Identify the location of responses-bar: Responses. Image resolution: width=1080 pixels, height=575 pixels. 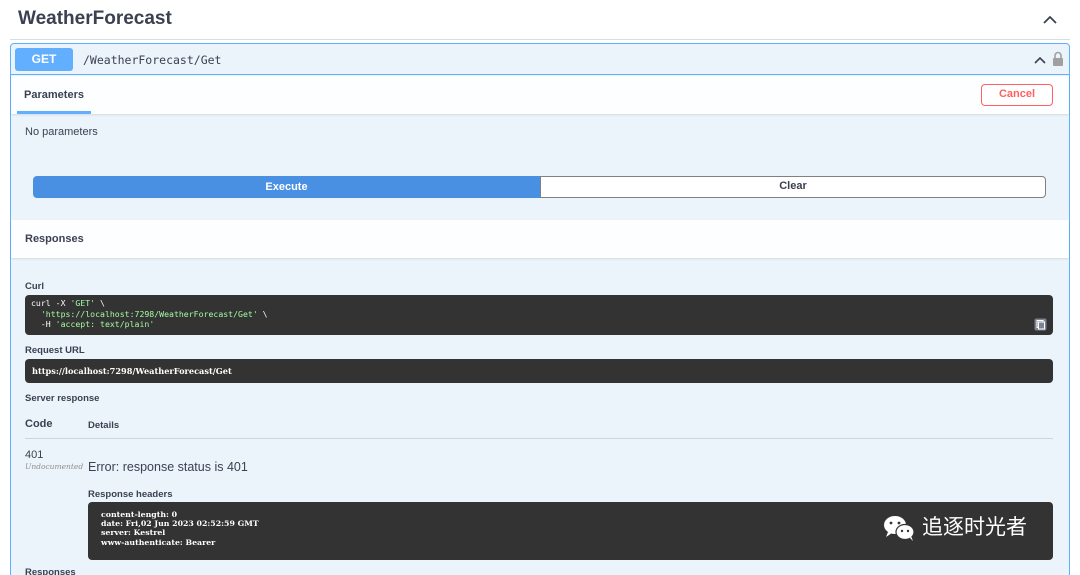
(540, 239).